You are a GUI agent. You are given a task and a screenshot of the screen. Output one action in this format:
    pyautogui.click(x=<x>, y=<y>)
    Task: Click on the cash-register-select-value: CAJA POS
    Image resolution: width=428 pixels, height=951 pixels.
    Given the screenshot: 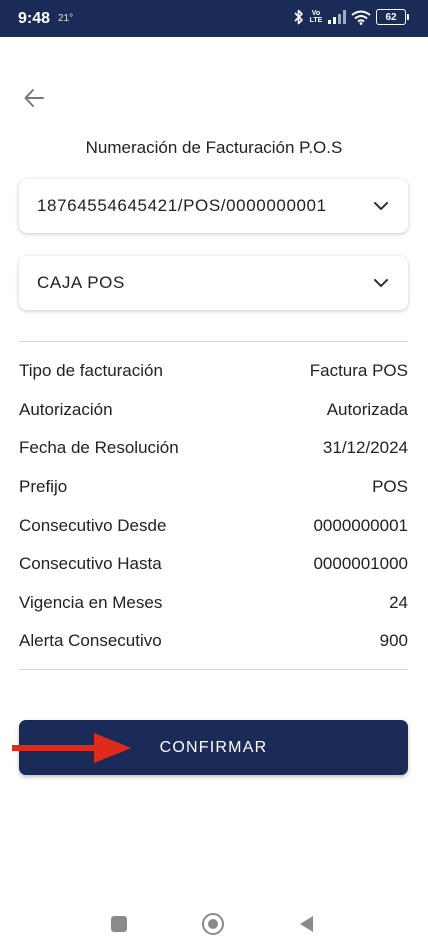 What is the action you would take?
    pyautogui.click(x=81, y=282)
    